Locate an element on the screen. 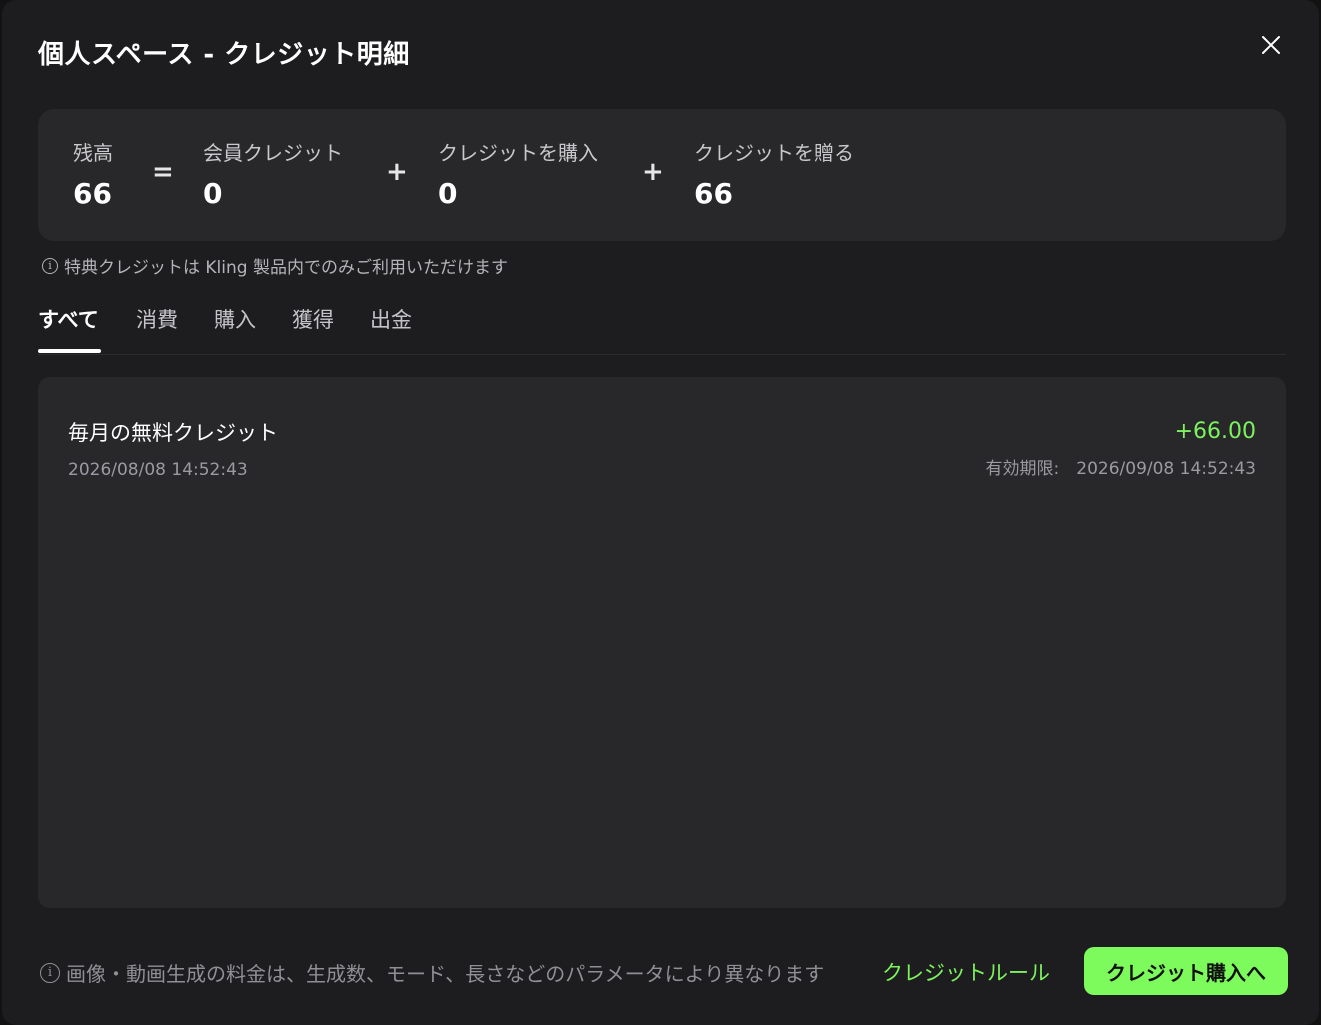  close-icon is located at coordinates (1271, 45).